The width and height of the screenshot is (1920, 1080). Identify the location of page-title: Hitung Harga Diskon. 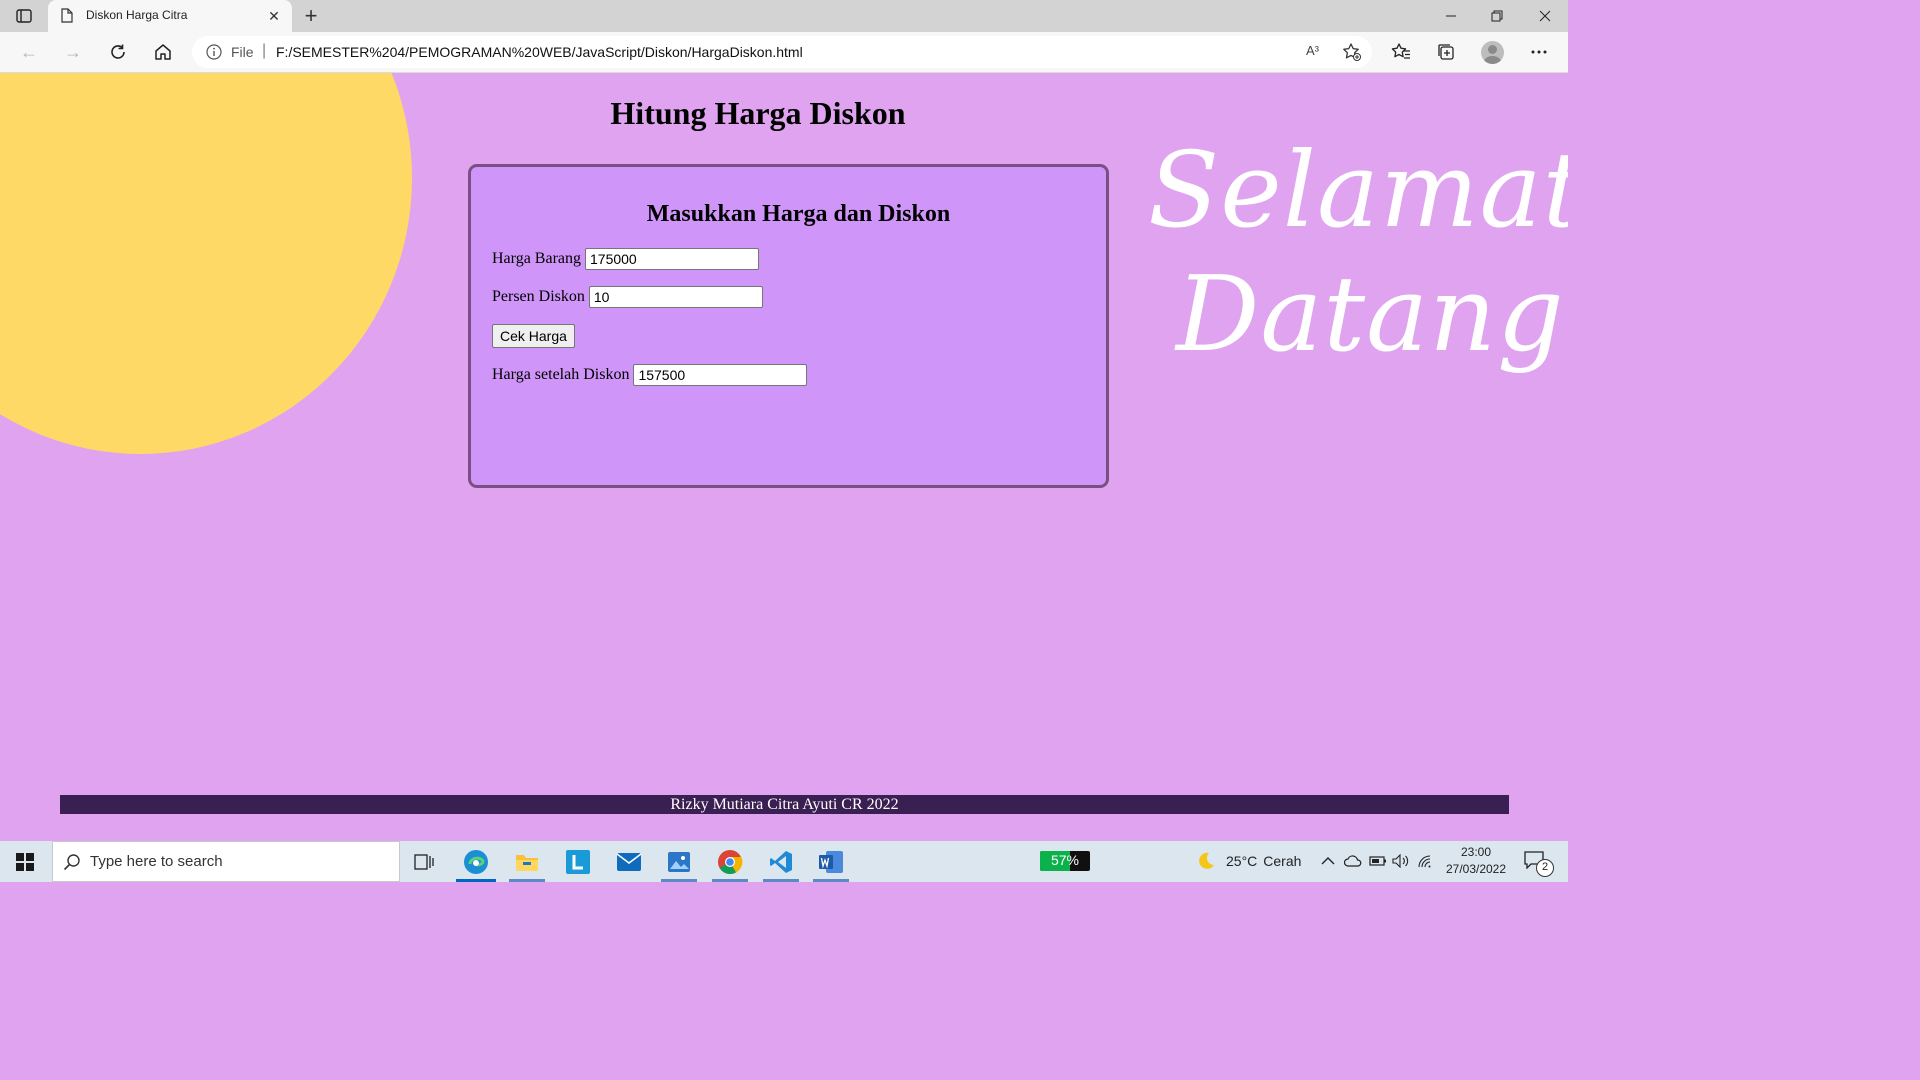
(758, 113).